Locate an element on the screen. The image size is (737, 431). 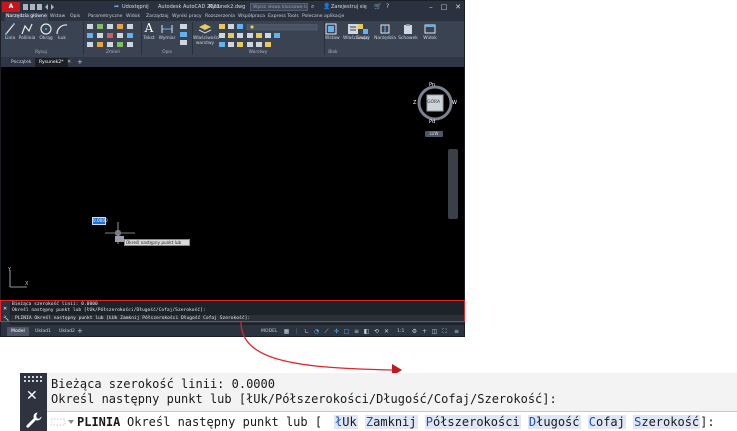
option-close: Zamknij is located at coordinates (391, 422).